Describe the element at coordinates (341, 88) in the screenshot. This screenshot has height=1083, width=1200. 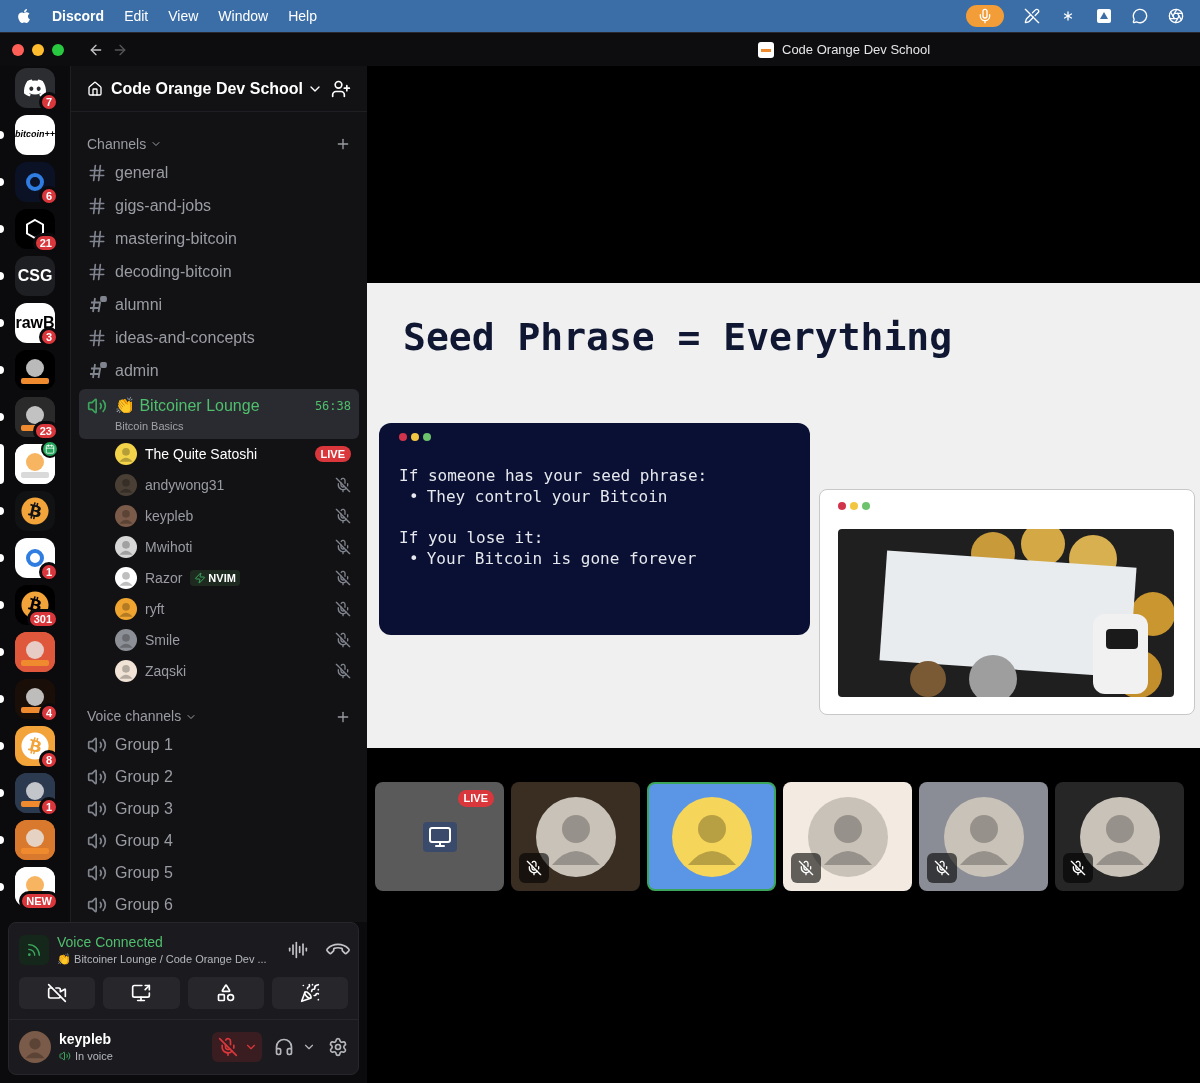
I see `invite-icon` at that location.